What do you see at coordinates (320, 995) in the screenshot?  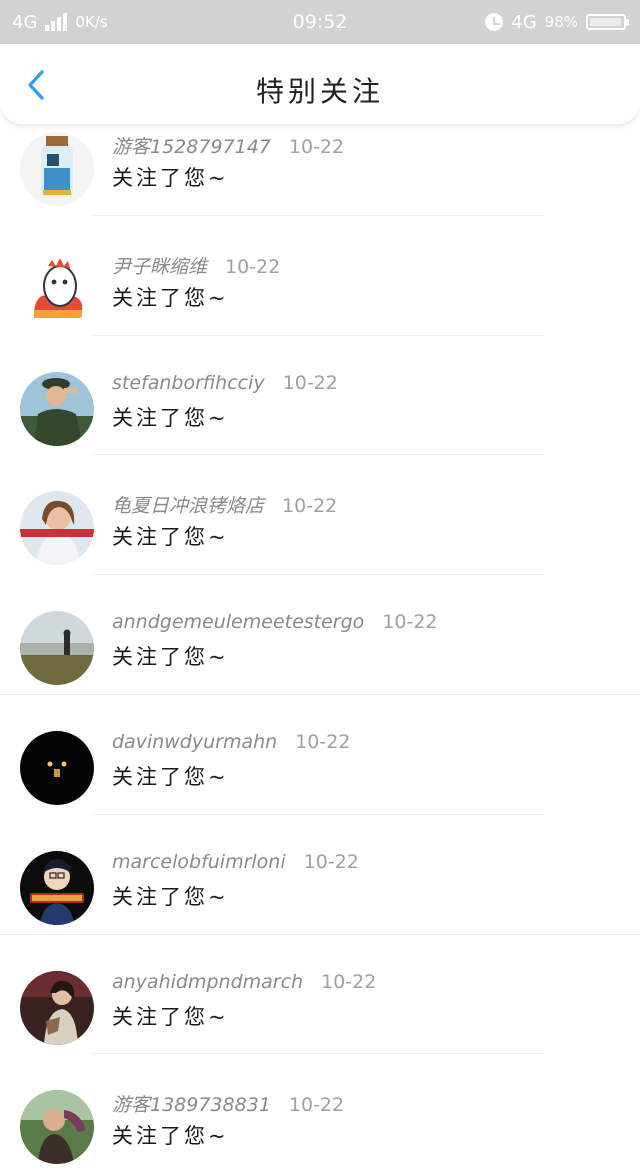 I see `list-item: anyahidmpndmarch 10-22 关注了您~` at bounding box center [320, 995].